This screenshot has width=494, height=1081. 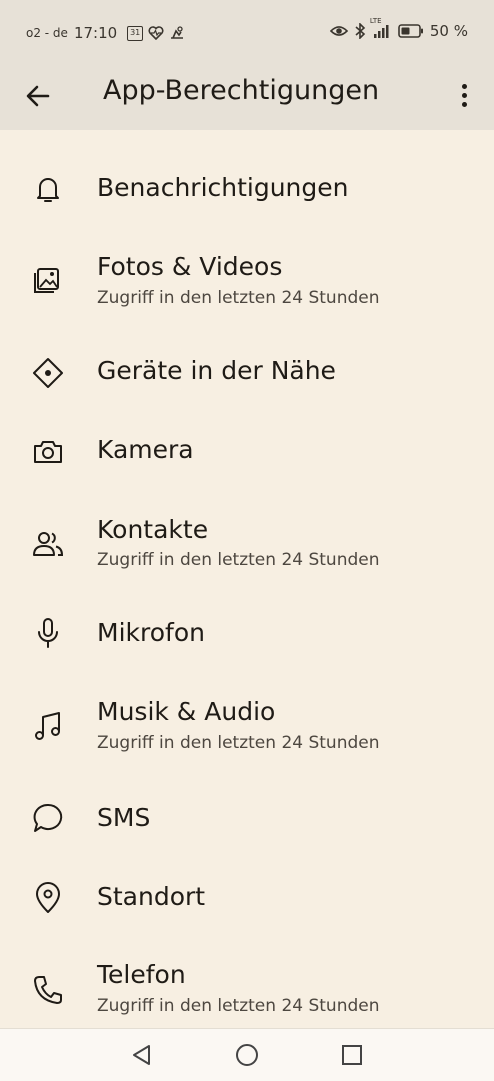 I want to click on back-triangle-icon, so click(x=141, y=1055).